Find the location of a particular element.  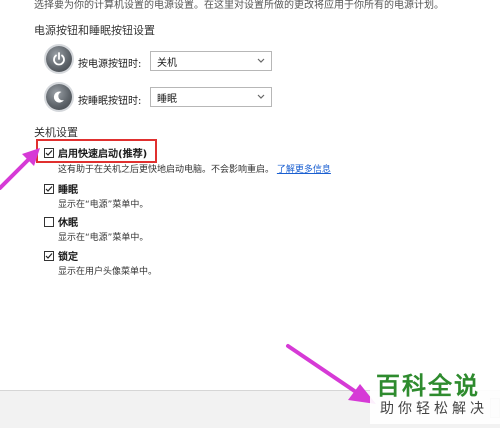

power-button-select: 关机 is located at coordinates (211, 61).